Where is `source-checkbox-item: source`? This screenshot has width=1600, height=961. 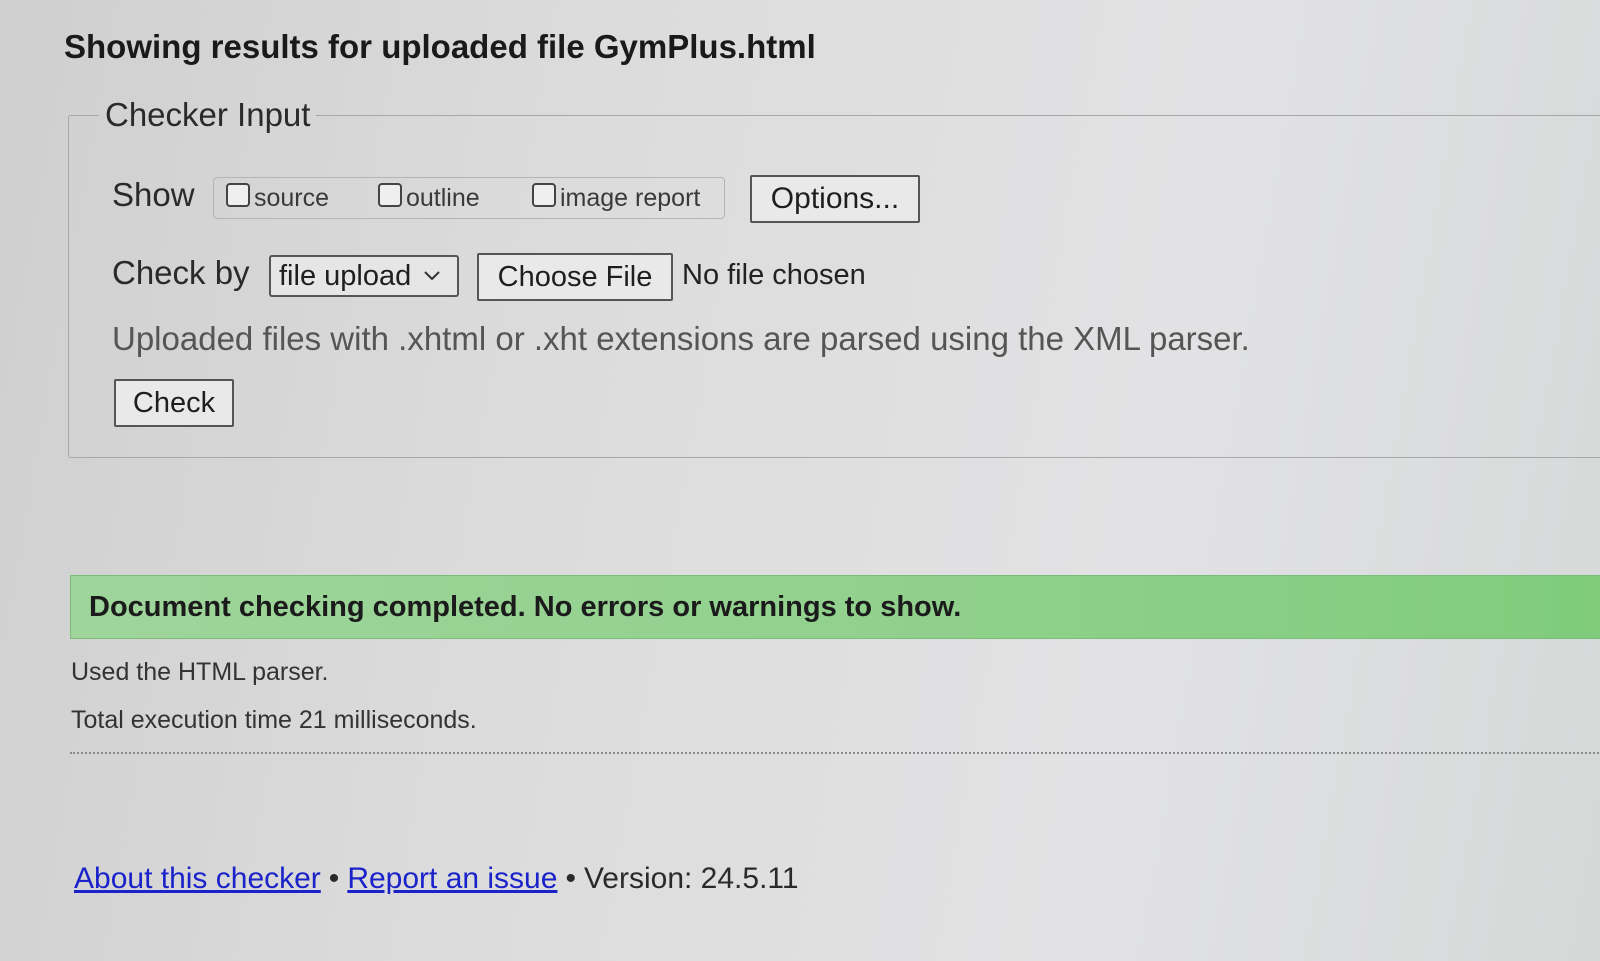 source-checkbox-item: source is located at coordinates (278, 197).